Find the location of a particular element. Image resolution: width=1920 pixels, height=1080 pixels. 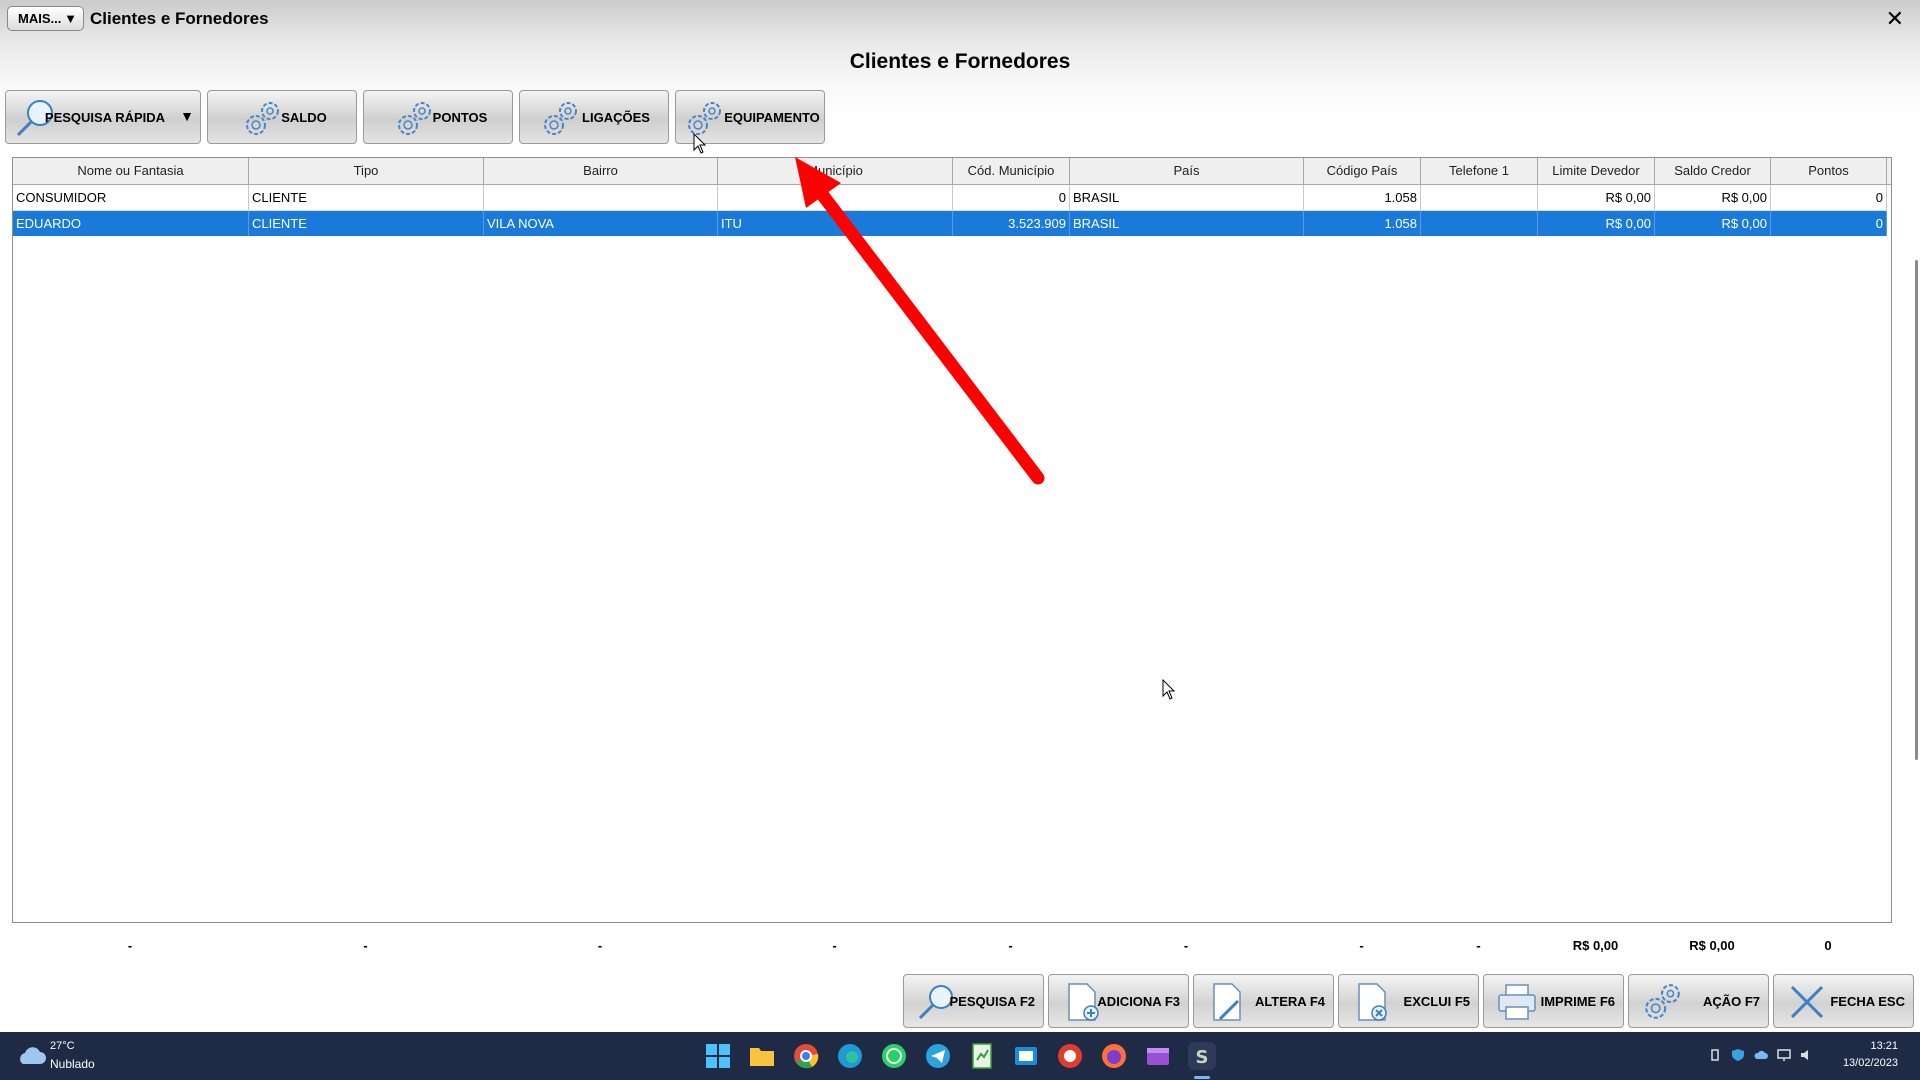

network-icon is located at coordinates (1784, 1055).